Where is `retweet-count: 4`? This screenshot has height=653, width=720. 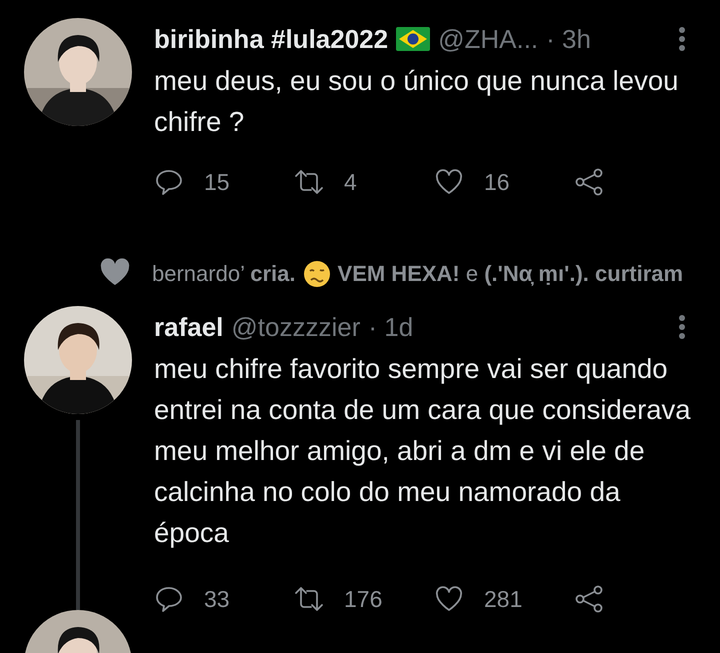 retweet-count: 4 is located at coordinates (350, 182).